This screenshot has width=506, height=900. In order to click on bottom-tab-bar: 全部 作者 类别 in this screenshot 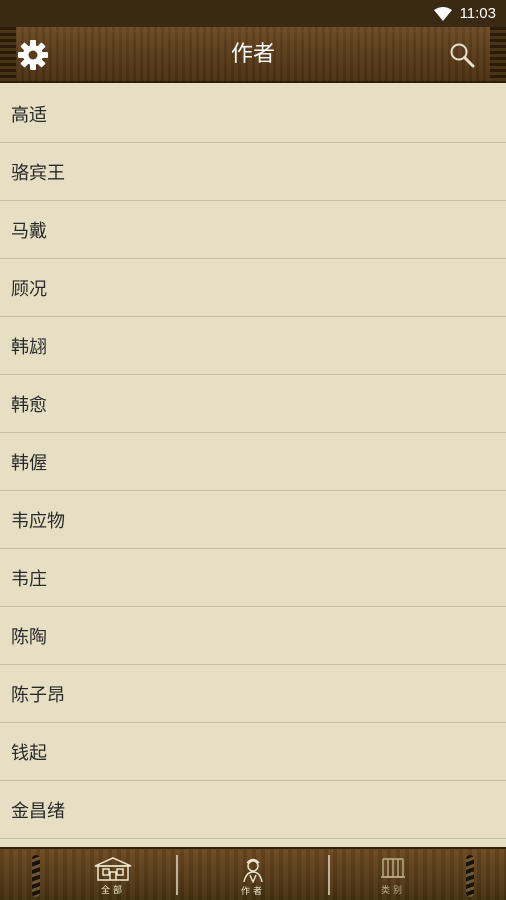, I will do `click(253, 873)`.